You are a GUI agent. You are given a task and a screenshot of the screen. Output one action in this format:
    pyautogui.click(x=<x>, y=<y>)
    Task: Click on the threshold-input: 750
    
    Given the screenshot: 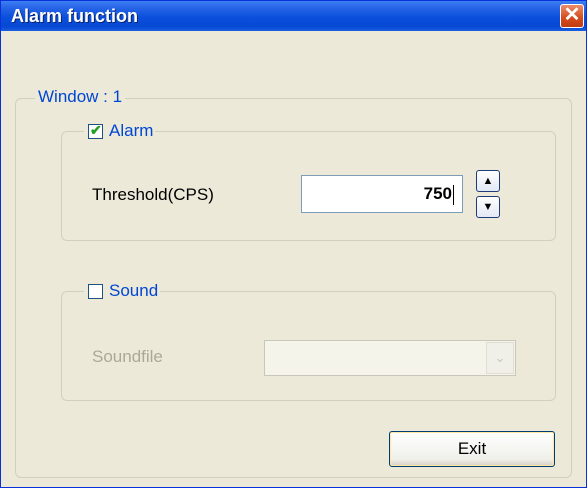 What is the action you would take?
    pyautogui.click(x=382, y=194)
    